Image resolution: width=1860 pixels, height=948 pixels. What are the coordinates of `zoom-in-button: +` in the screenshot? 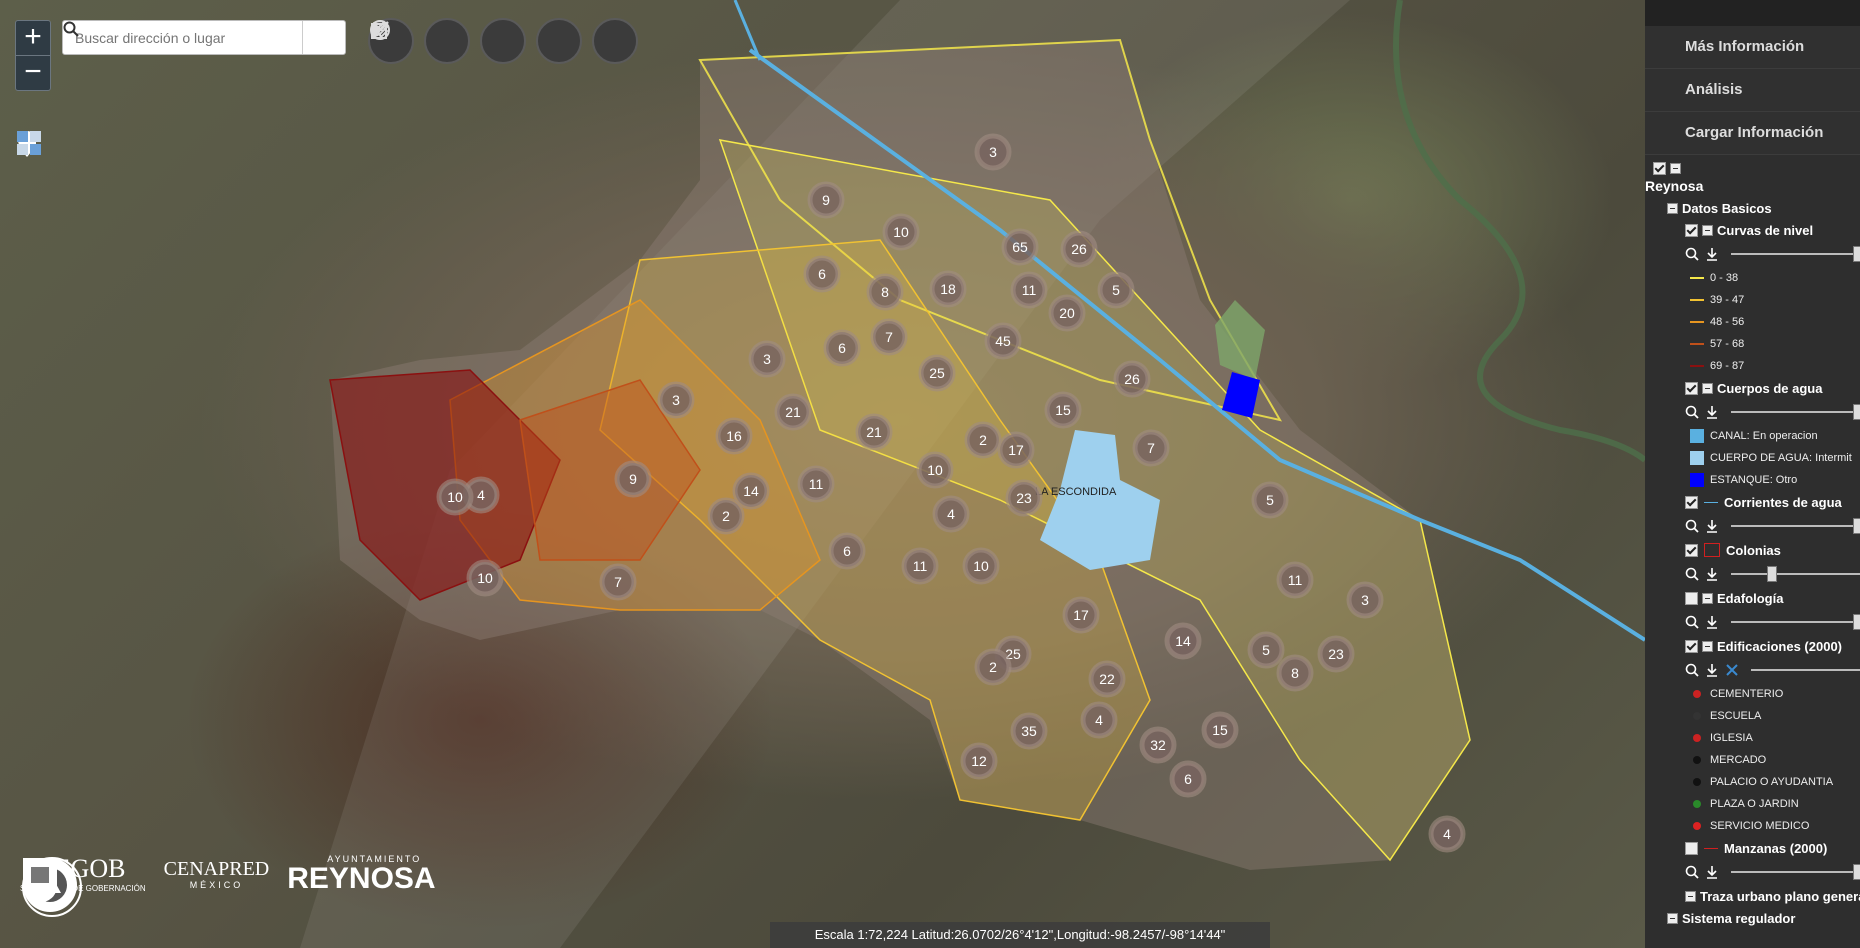 It's located at (33, 38).